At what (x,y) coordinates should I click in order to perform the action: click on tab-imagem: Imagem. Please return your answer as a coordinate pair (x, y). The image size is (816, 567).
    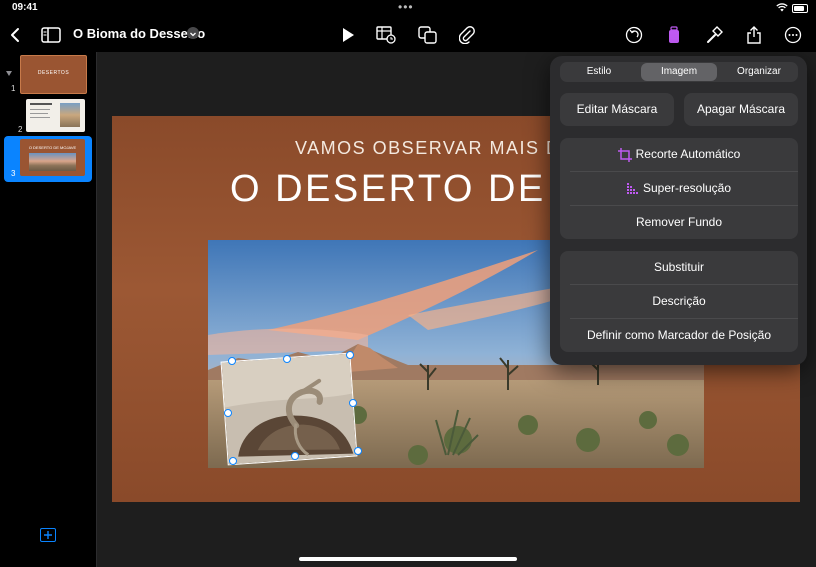
    Looking at the image, I should click on (679, 72).